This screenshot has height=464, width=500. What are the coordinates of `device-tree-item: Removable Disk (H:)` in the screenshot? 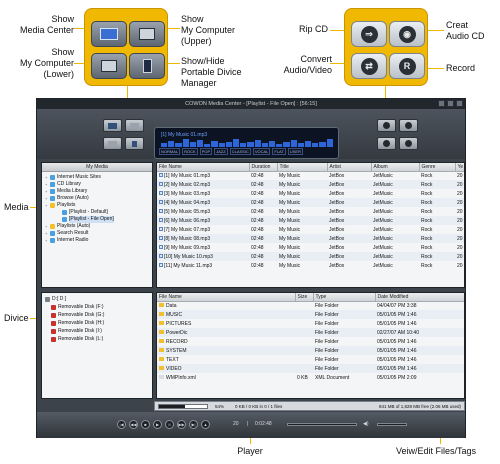 It's located at (97, 323).